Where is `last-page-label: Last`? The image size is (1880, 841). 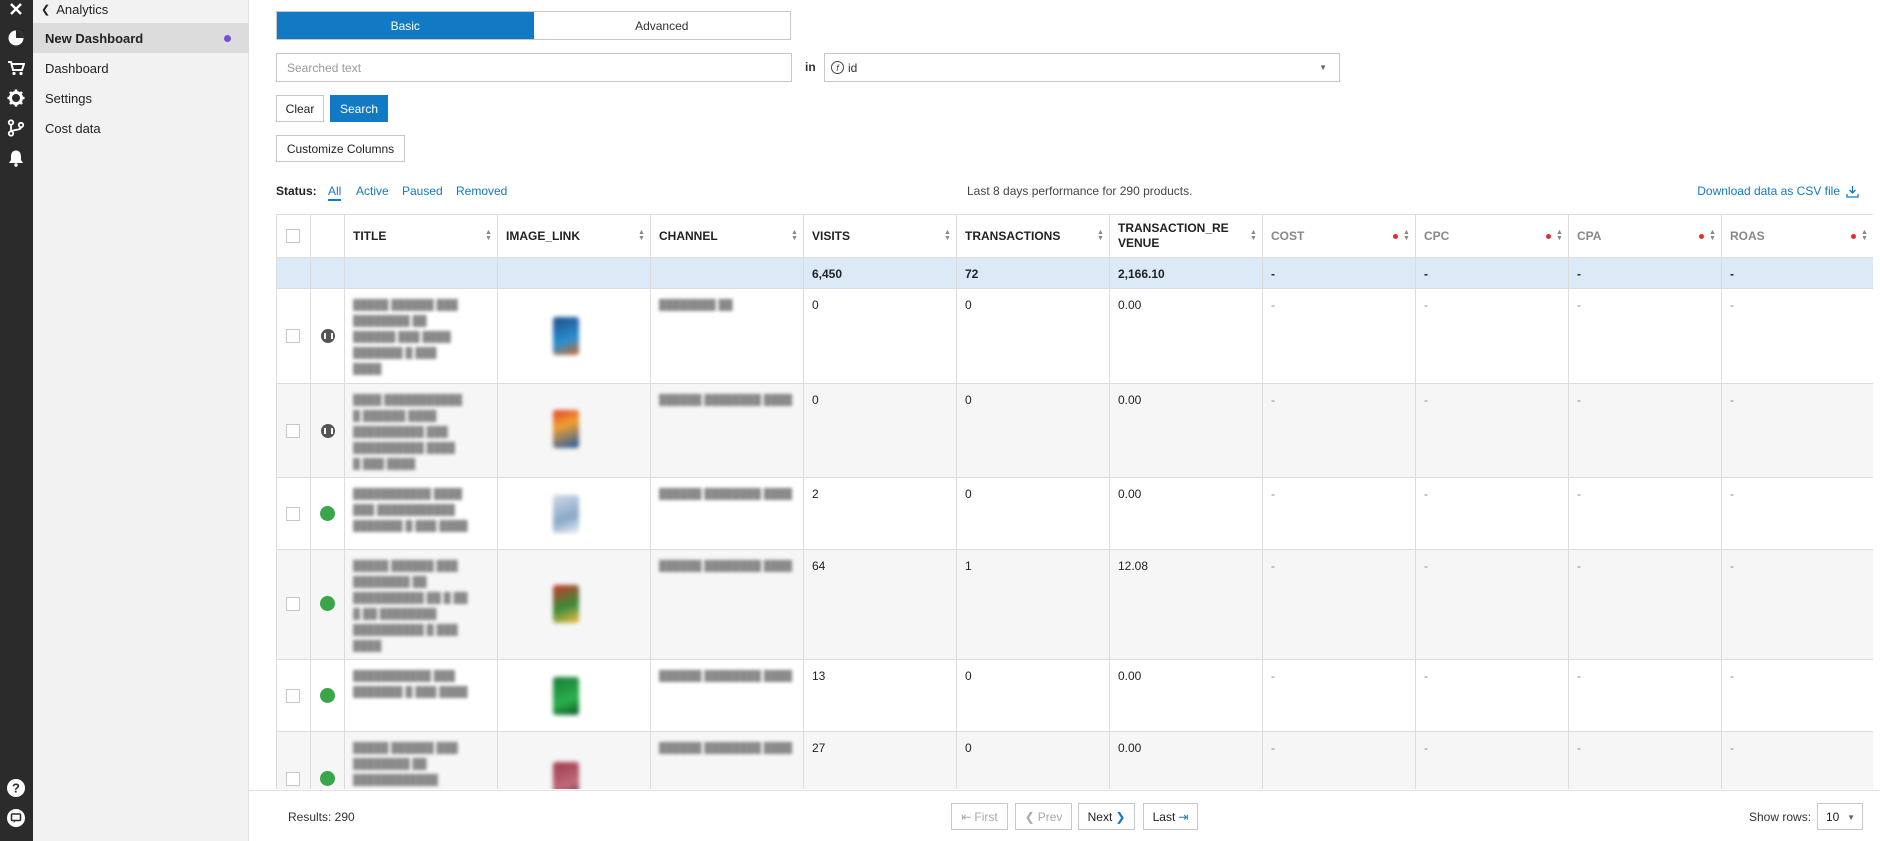 last-page-label: Last is located at coordinates (1164, 816).